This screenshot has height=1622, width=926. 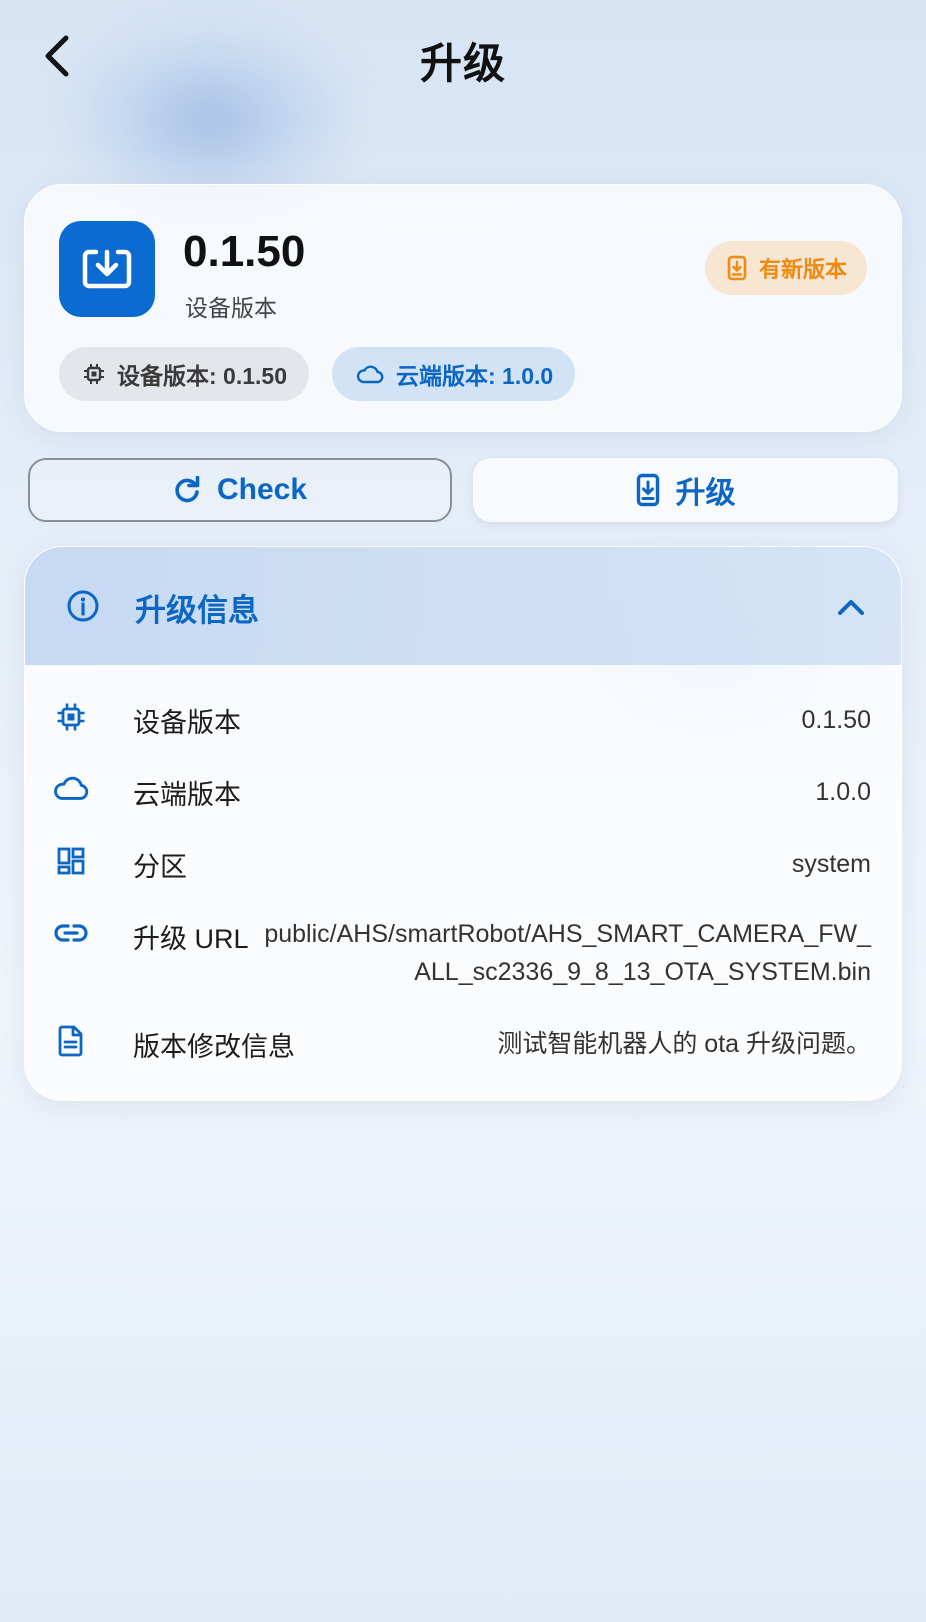 I want to click on info-row-cloud-version: 云端版本 1.0.0, so click(x=462, y=791).